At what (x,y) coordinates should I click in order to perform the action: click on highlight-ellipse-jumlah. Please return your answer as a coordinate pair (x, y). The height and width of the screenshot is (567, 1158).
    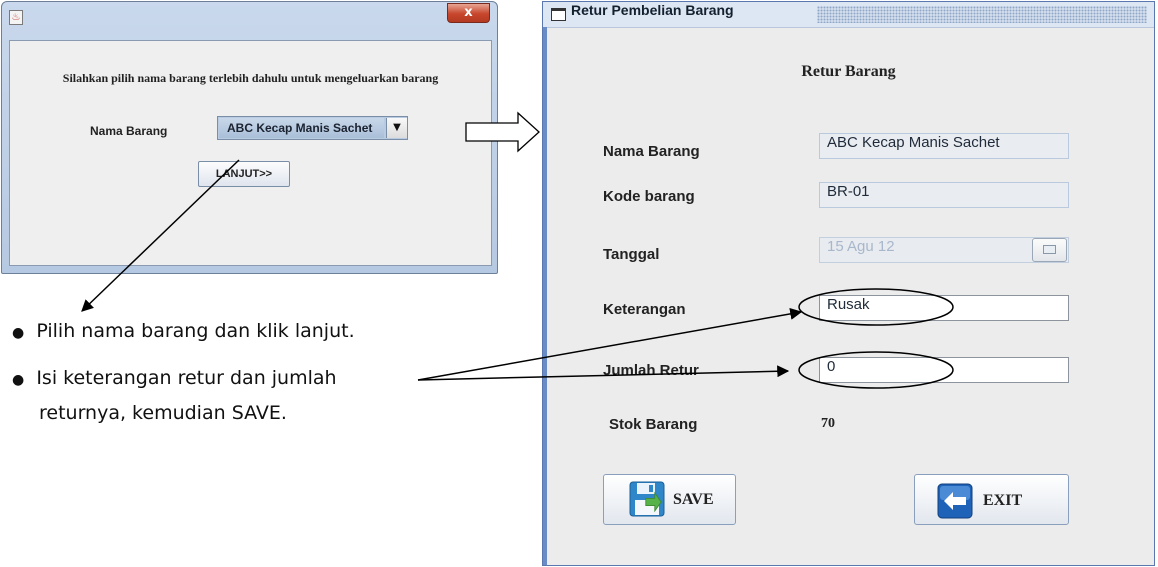
    Looking at the image, I should click on (876, 370).